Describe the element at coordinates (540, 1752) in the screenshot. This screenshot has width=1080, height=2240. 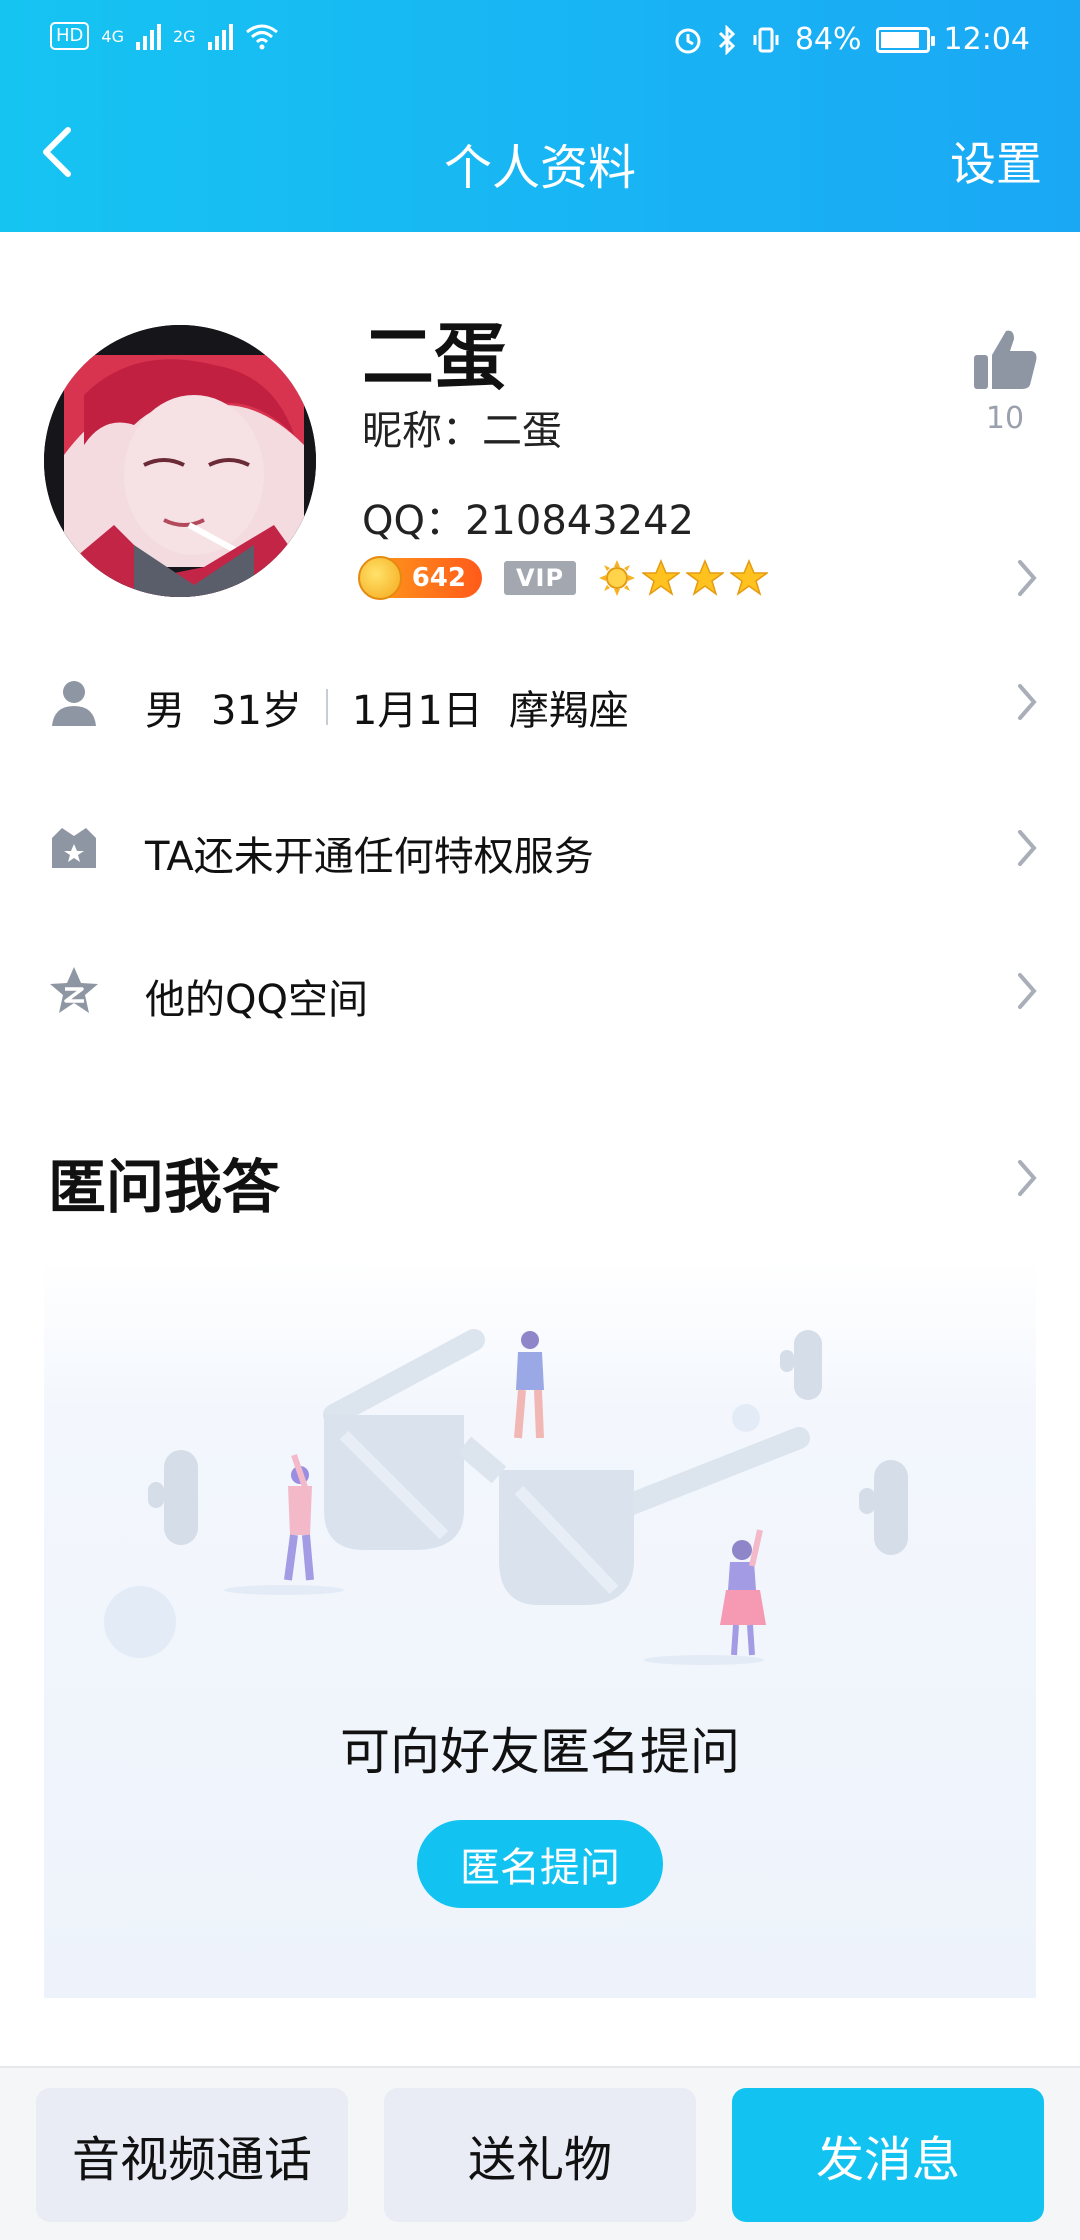
I see `qa-prompt-text: 可向好友匿名提问` at that location.